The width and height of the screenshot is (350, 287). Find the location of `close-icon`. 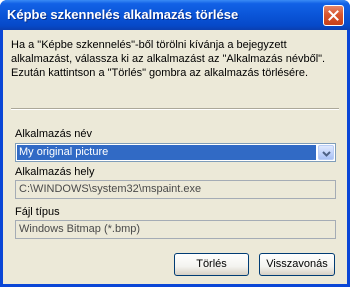

close-icon is located at coordinates (333, 15).